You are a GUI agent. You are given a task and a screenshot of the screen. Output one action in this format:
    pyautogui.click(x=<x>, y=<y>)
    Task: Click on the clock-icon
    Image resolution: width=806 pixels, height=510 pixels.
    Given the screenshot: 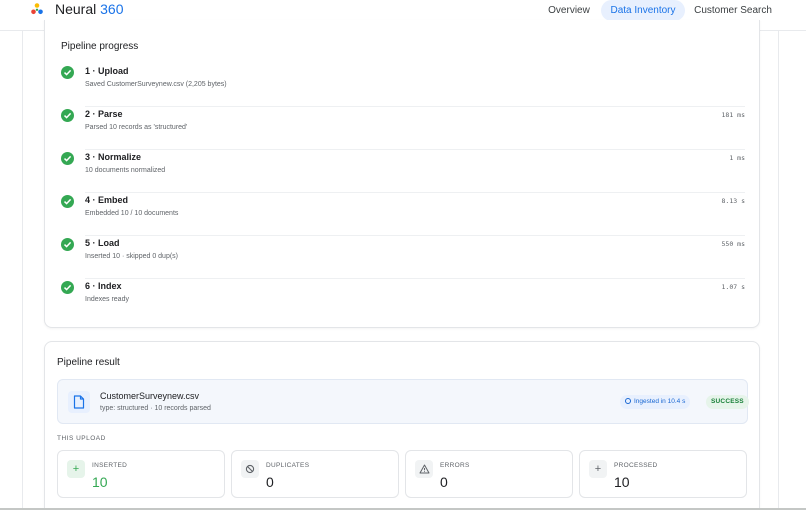 What is the action you would take?
    pyautogui.click(x=628, y=401)
    